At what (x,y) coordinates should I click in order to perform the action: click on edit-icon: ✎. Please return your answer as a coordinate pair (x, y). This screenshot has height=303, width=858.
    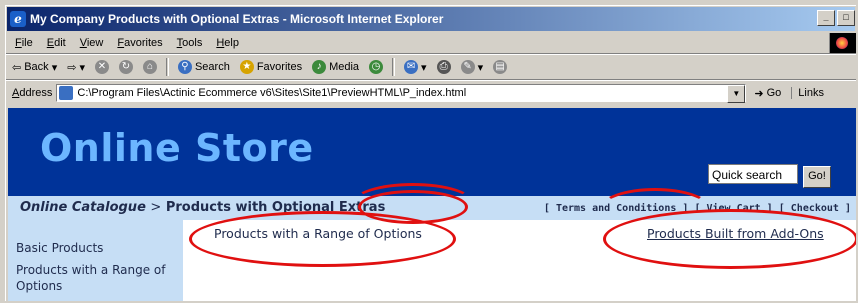
    Looking at the image, I should click on (467, 67).